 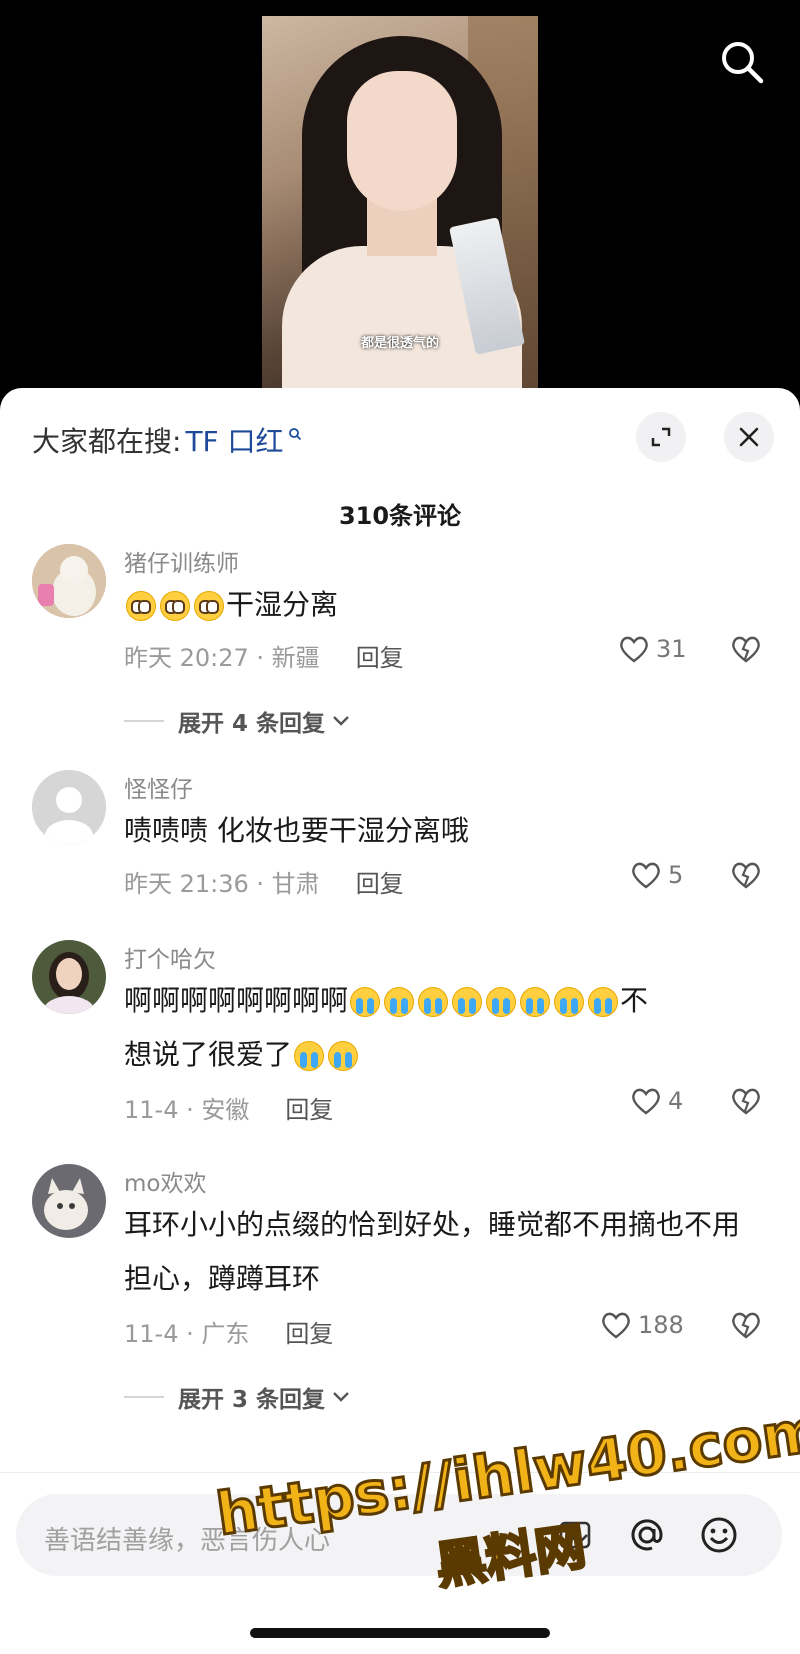 I want to click on like-count: 5, so click(x=676, y=875).